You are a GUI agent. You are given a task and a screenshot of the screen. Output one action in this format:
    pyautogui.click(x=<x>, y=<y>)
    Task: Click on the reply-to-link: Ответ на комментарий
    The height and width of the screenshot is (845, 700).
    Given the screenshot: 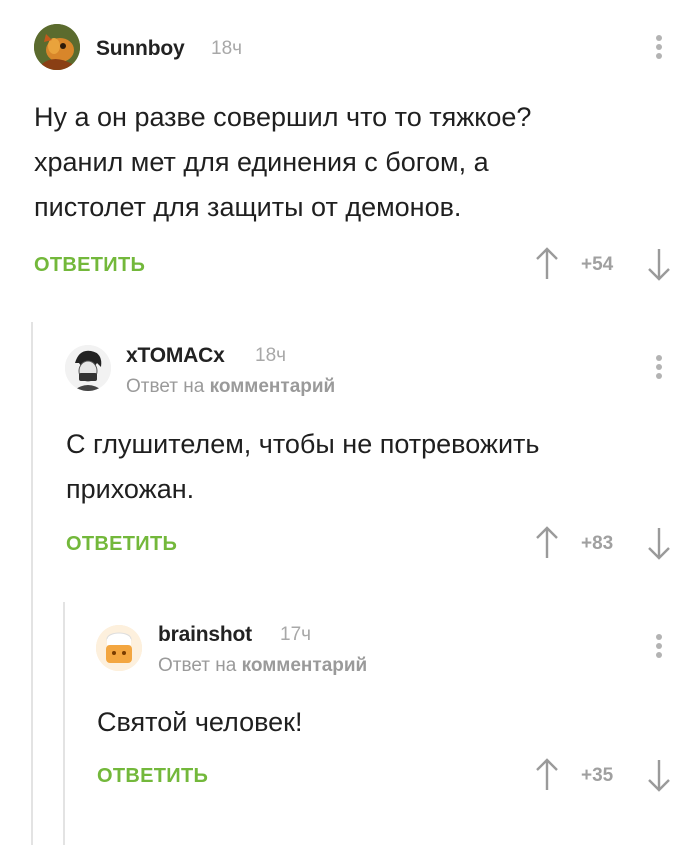 What is the action you would take?
    pyautogui.click(x=262, y=666)
    